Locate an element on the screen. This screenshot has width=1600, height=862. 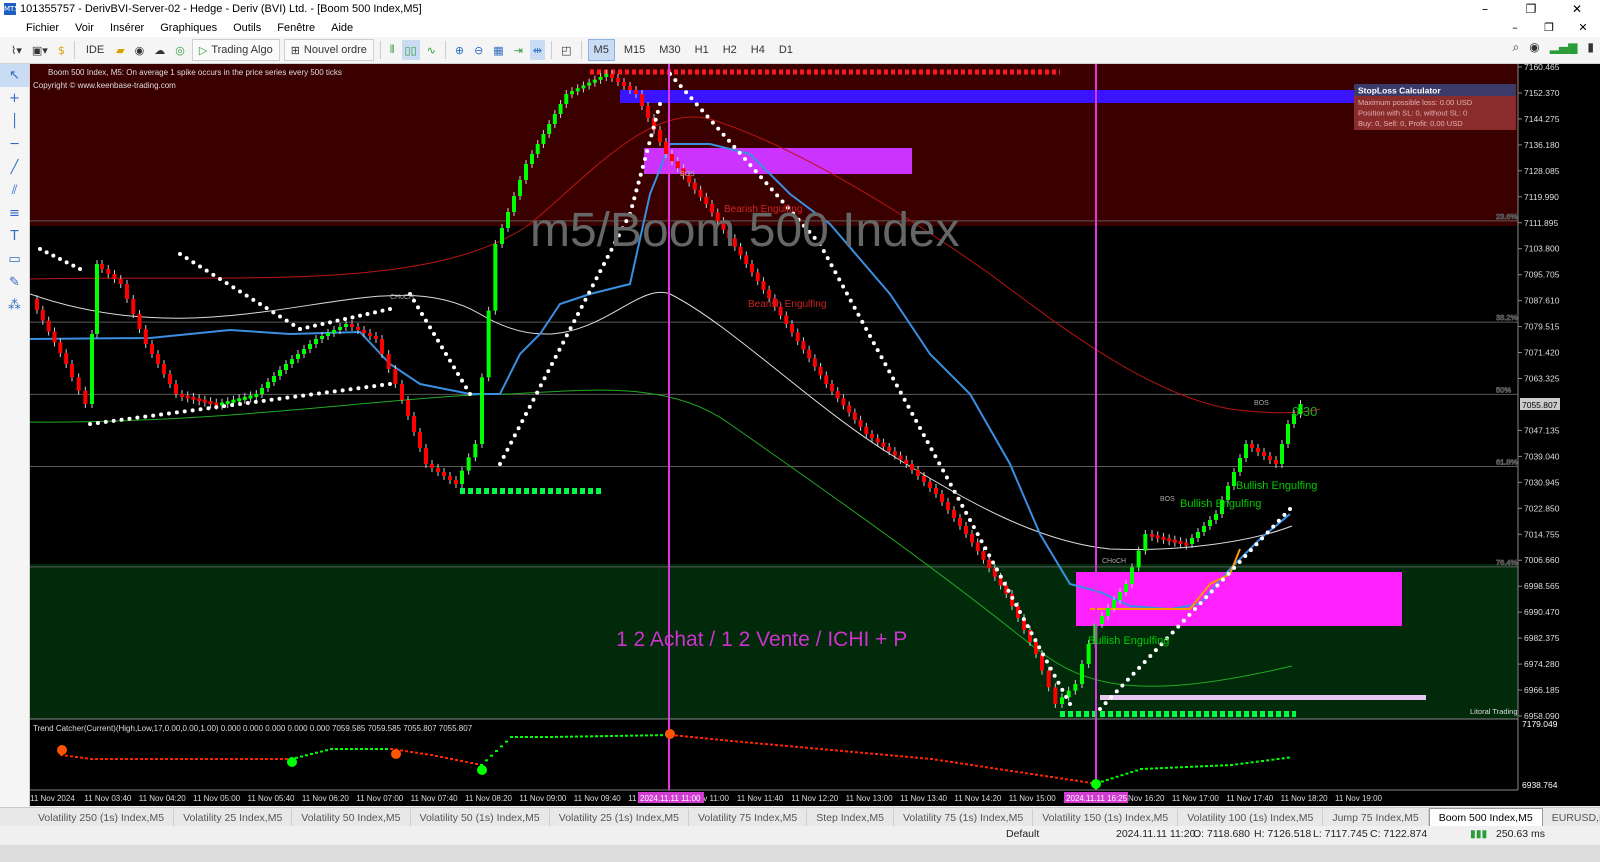
pencil-icon: ✎ is located at coordinates (14, 282).